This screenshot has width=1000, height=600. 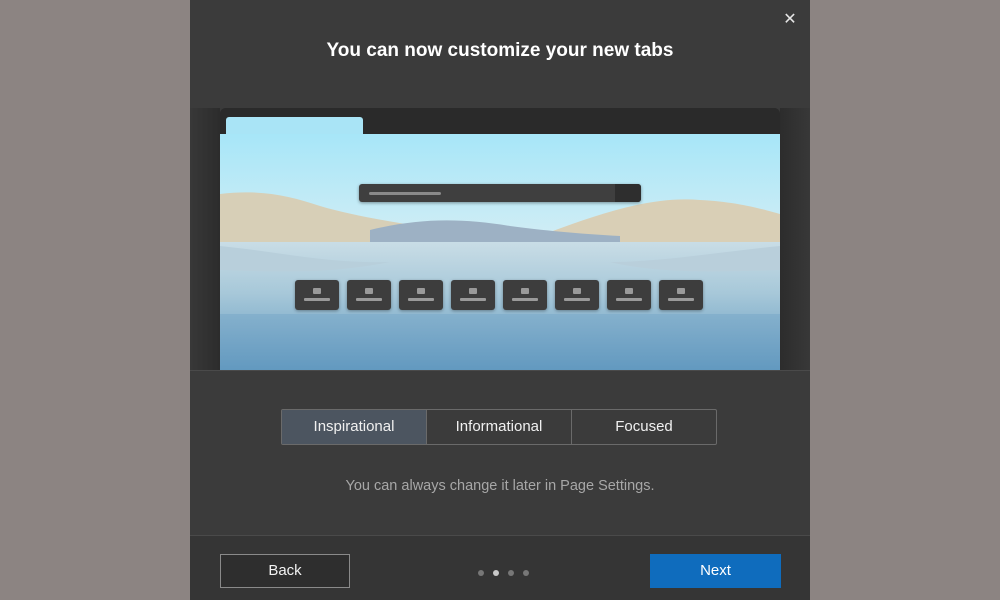 I want to click on layout-option-inspirational: Inspirational, so click(x=354, y=427).